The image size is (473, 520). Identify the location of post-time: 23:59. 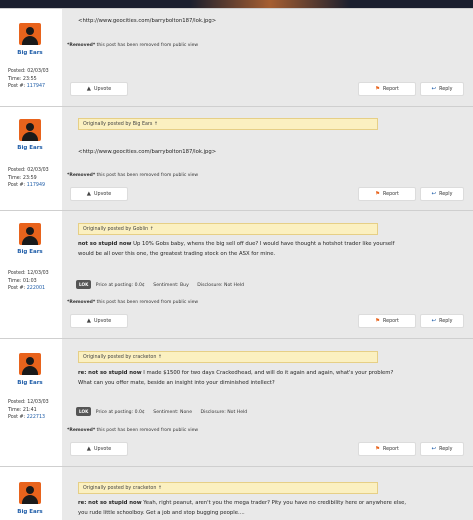
(29, 178).